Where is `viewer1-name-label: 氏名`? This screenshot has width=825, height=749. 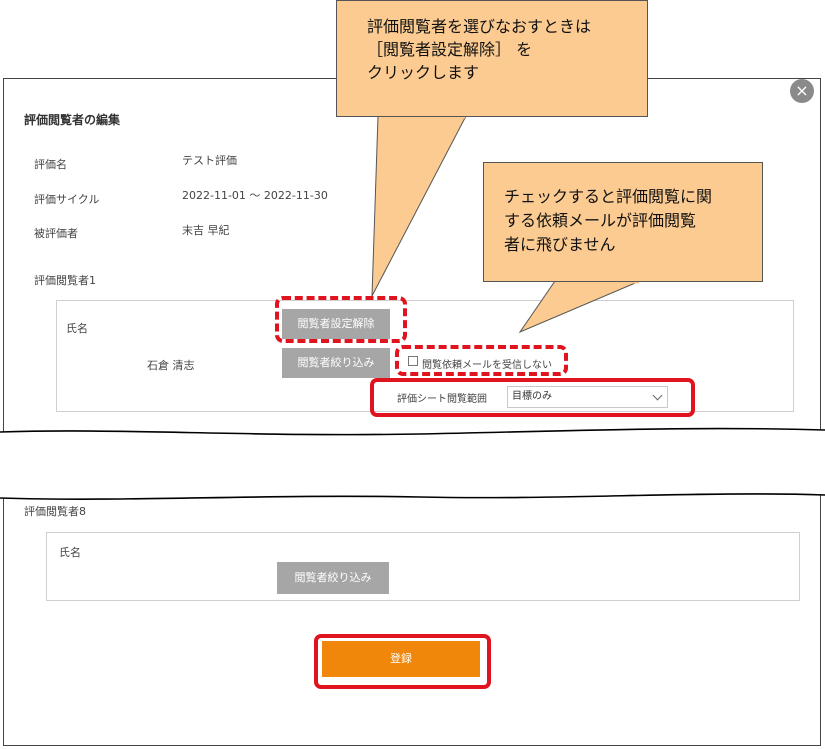
viewer1-name-label: 氏名 is located at coordinates (77, 328).